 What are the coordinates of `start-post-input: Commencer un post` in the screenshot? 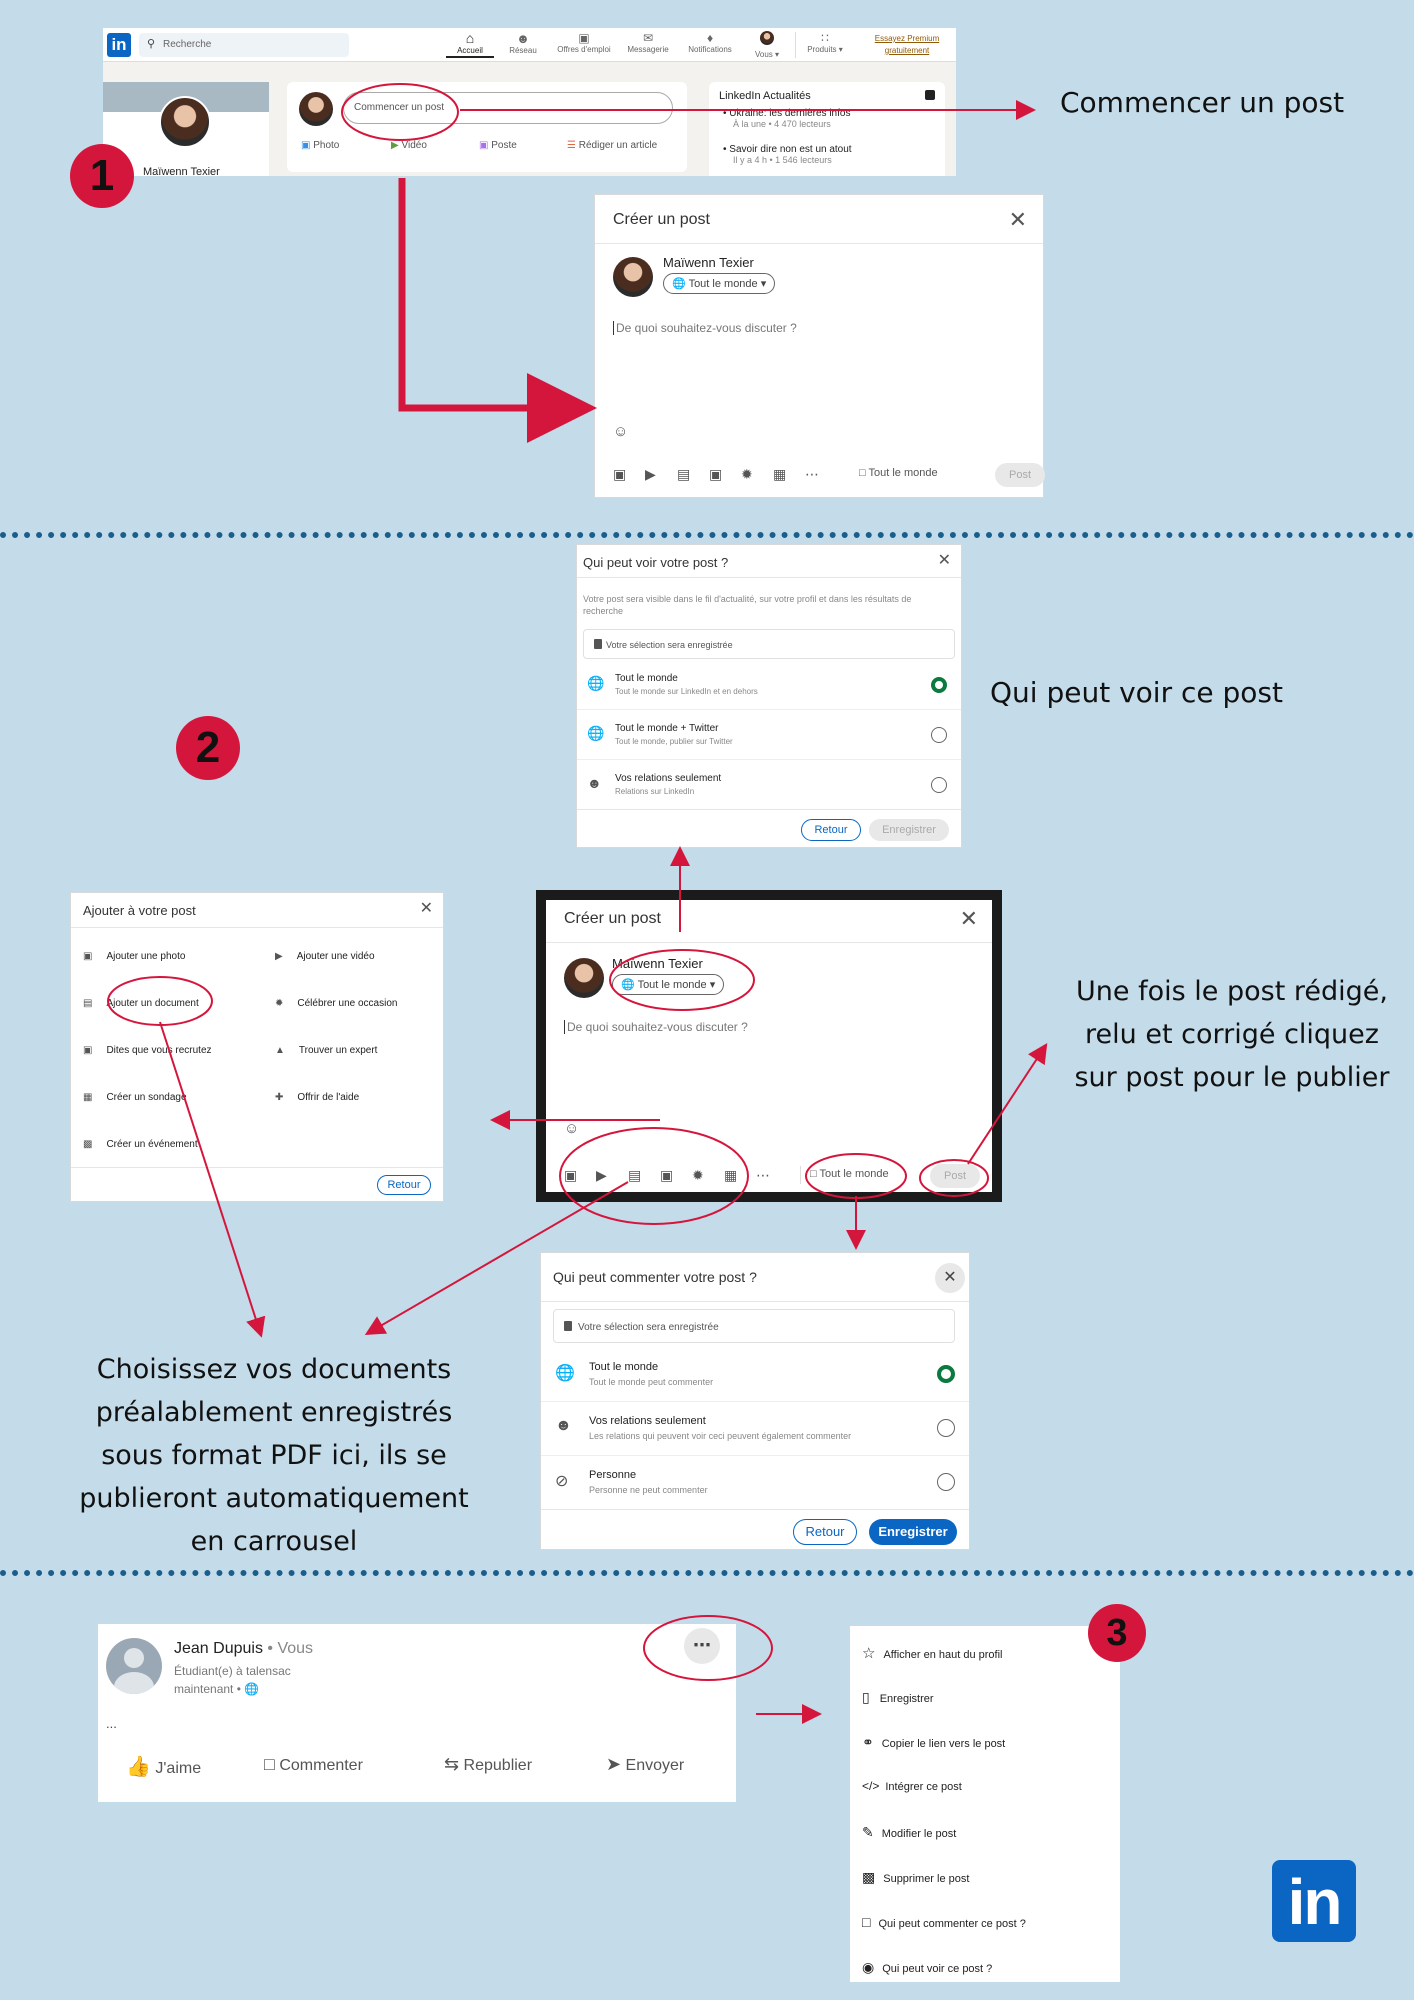 It's located at (508, 108).